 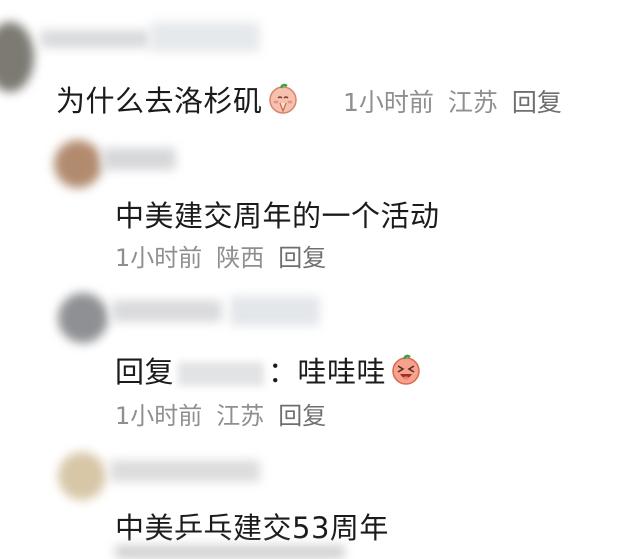 I want to click on laughing-emoji-icon, so click(x=406, y=373).